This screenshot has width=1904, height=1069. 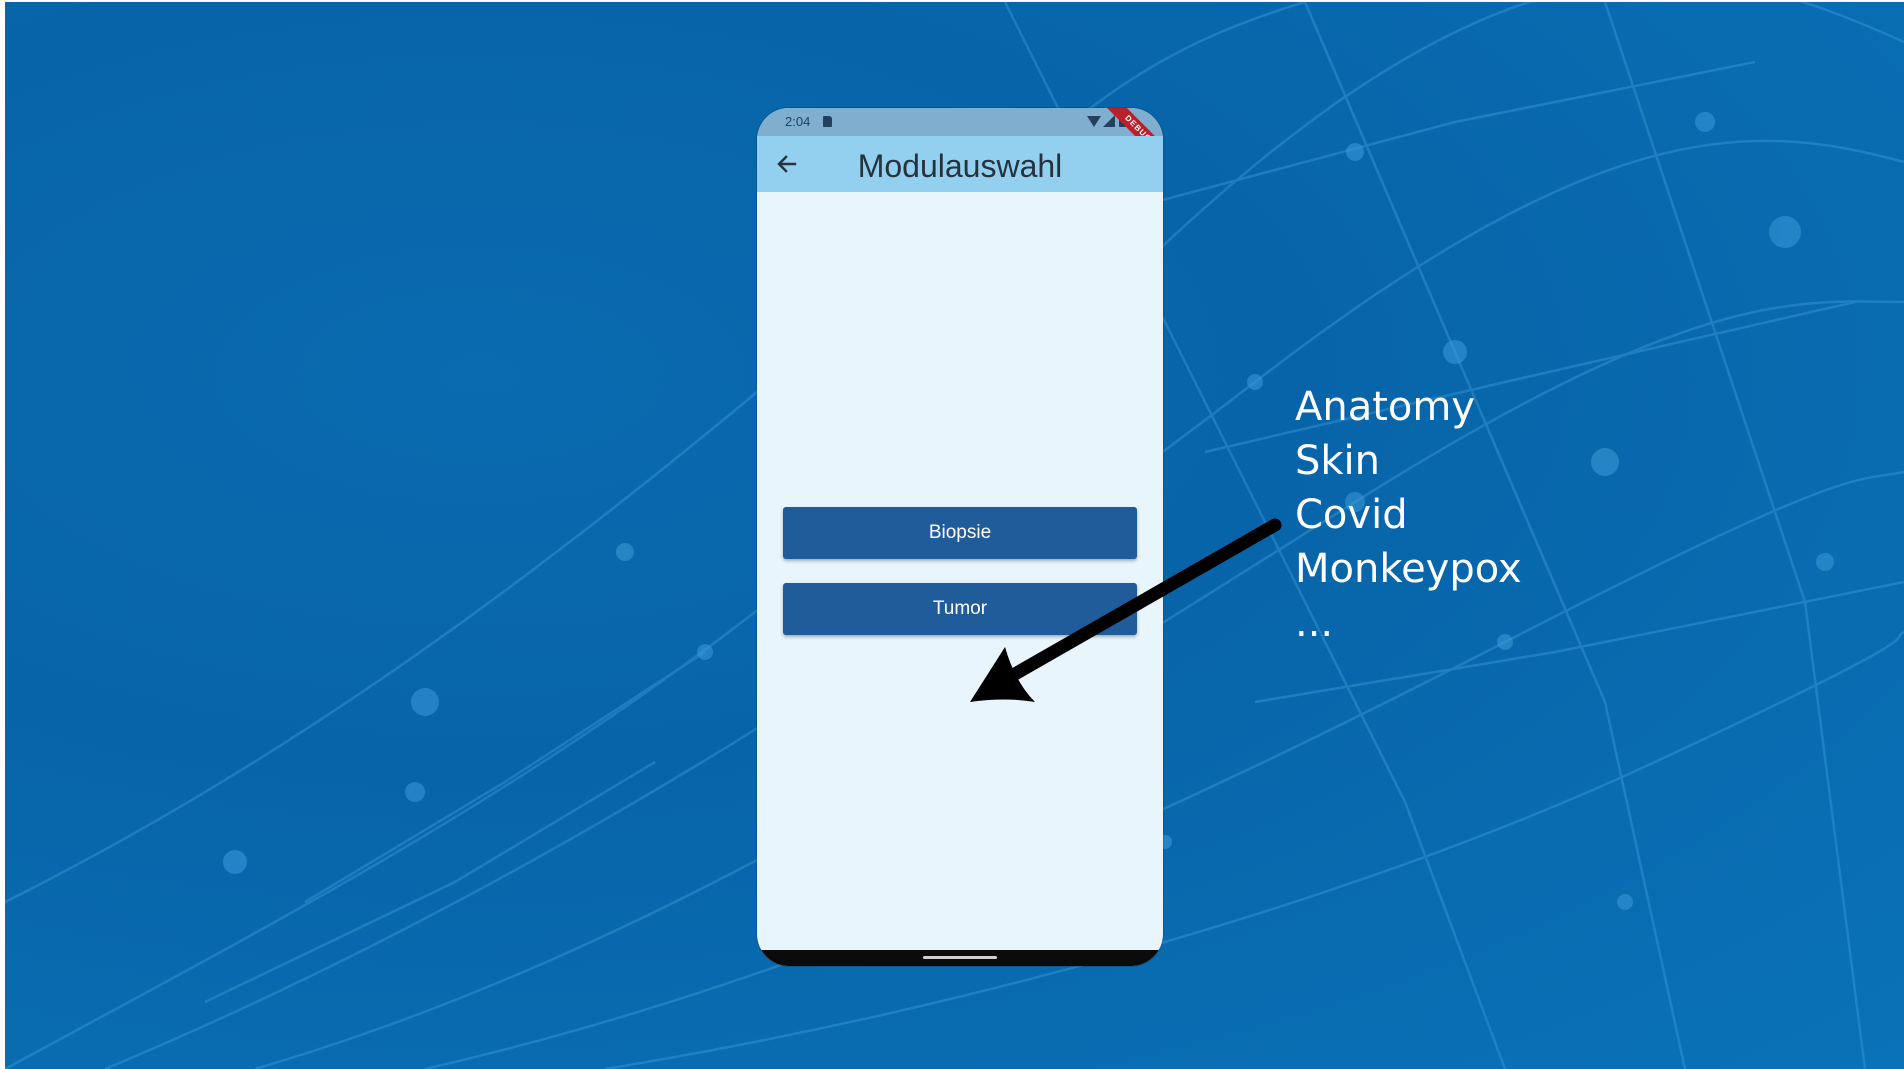 I want to click on gesture-nav-bar, so click(x=960, y=958).